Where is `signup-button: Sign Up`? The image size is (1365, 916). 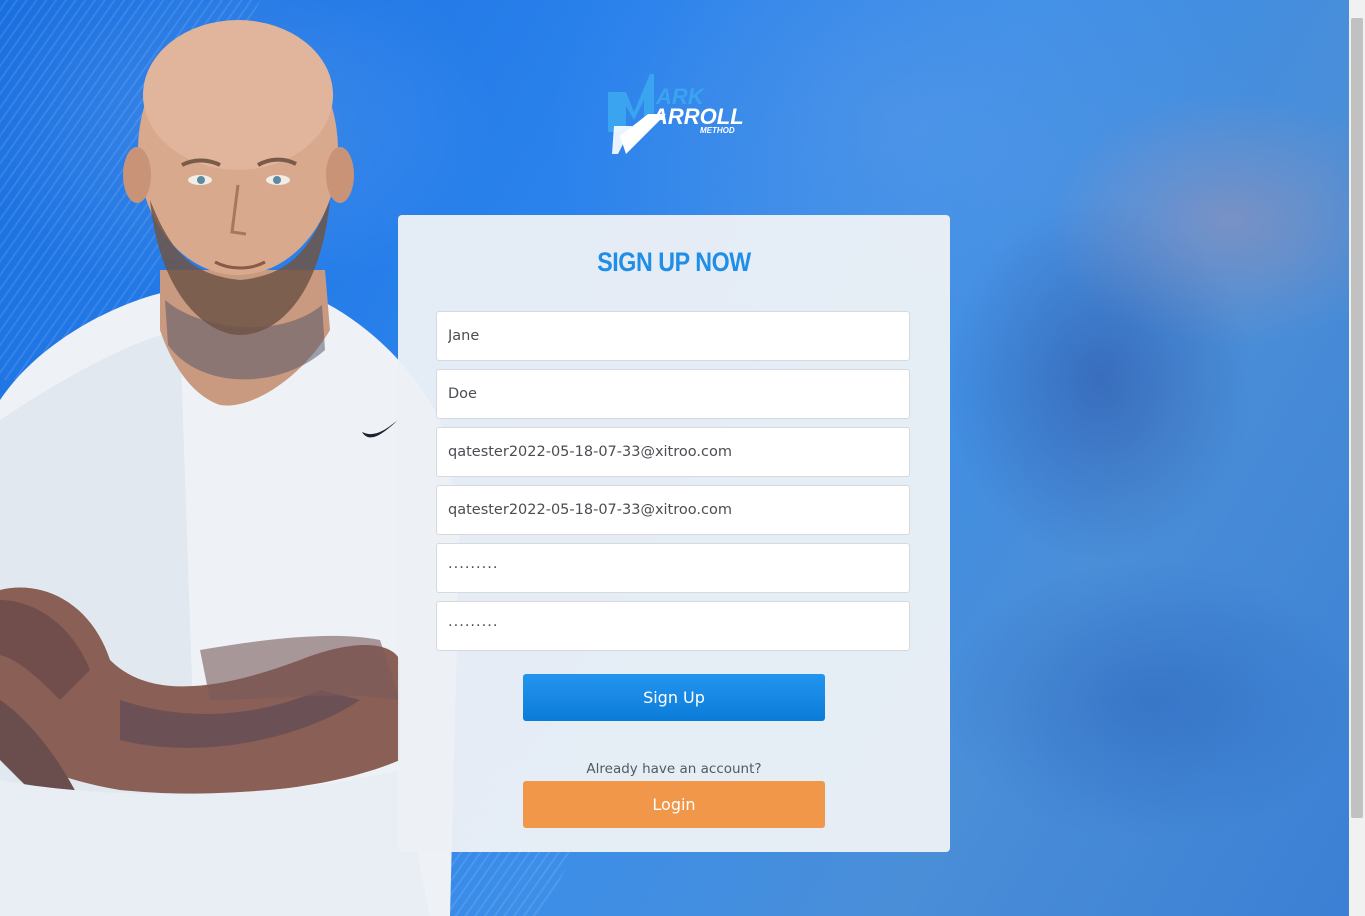 signup-button: Sign Up is located at coordinates (674, 697).